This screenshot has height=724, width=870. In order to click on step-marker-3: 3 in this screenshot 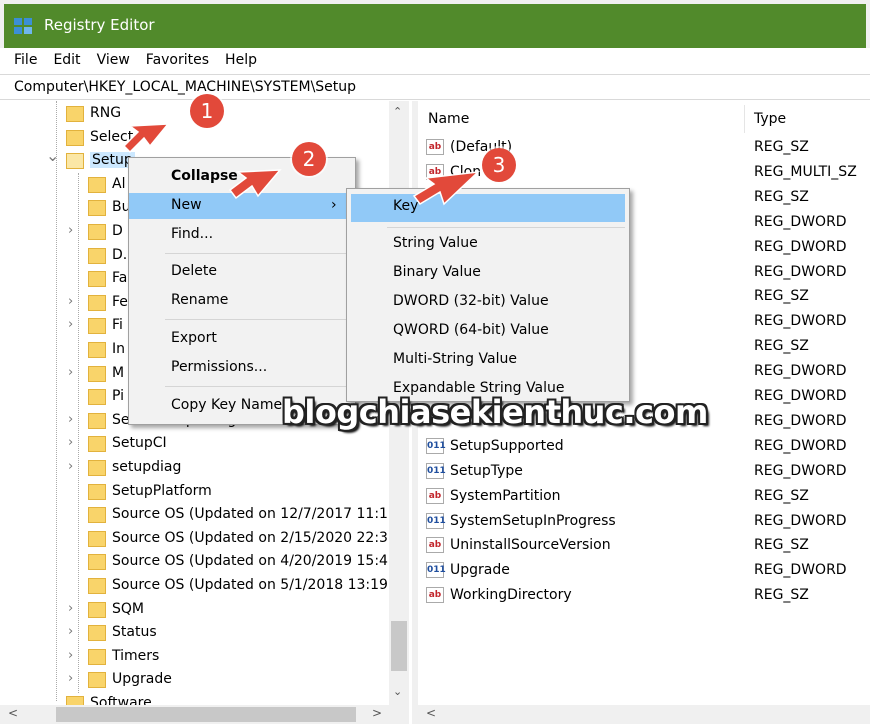, I will do `click(499, 165)`.